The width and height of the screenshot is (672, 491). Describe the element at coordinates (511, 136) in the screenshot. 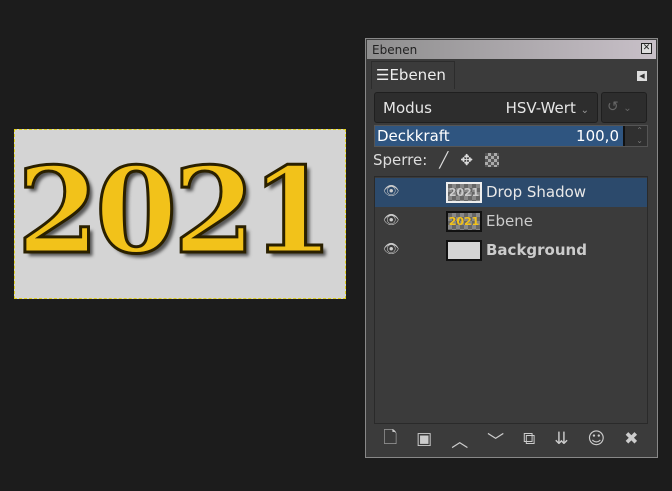

I see `opacity-slider: Deckkraft 100,0 ⌃ ⌄` at that location.